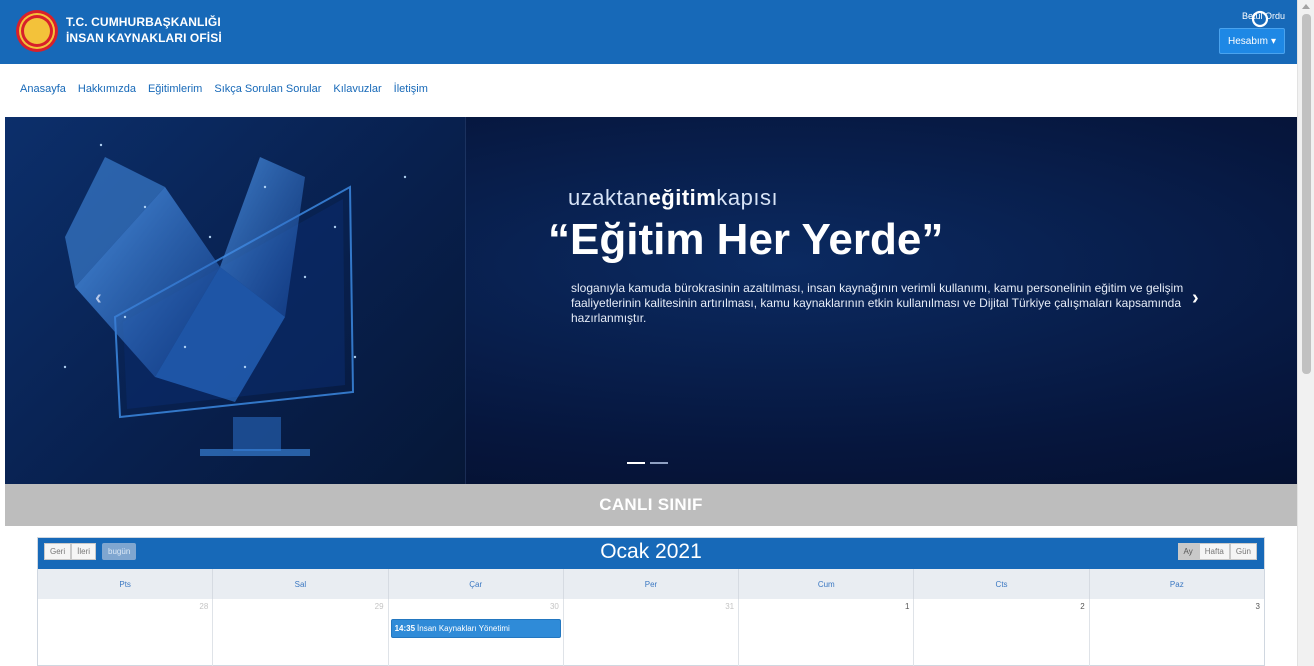  I want to click on date-number: 29, so click(379, 606).